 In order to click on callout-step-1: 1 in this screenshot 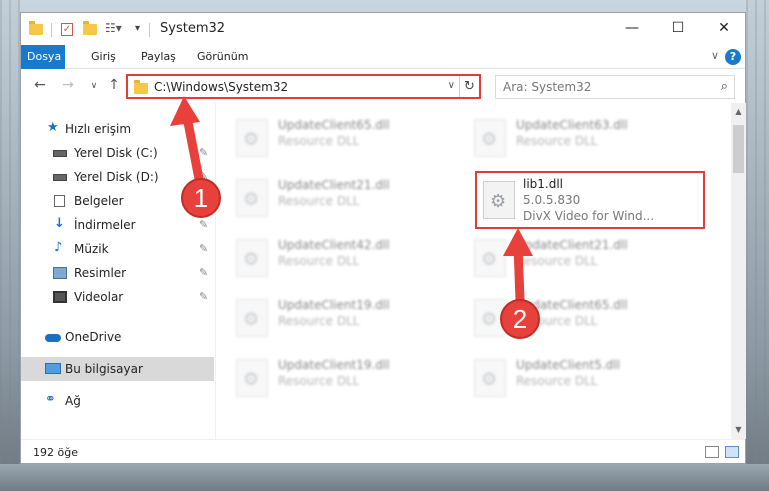, I will do `click(201, 198)`.